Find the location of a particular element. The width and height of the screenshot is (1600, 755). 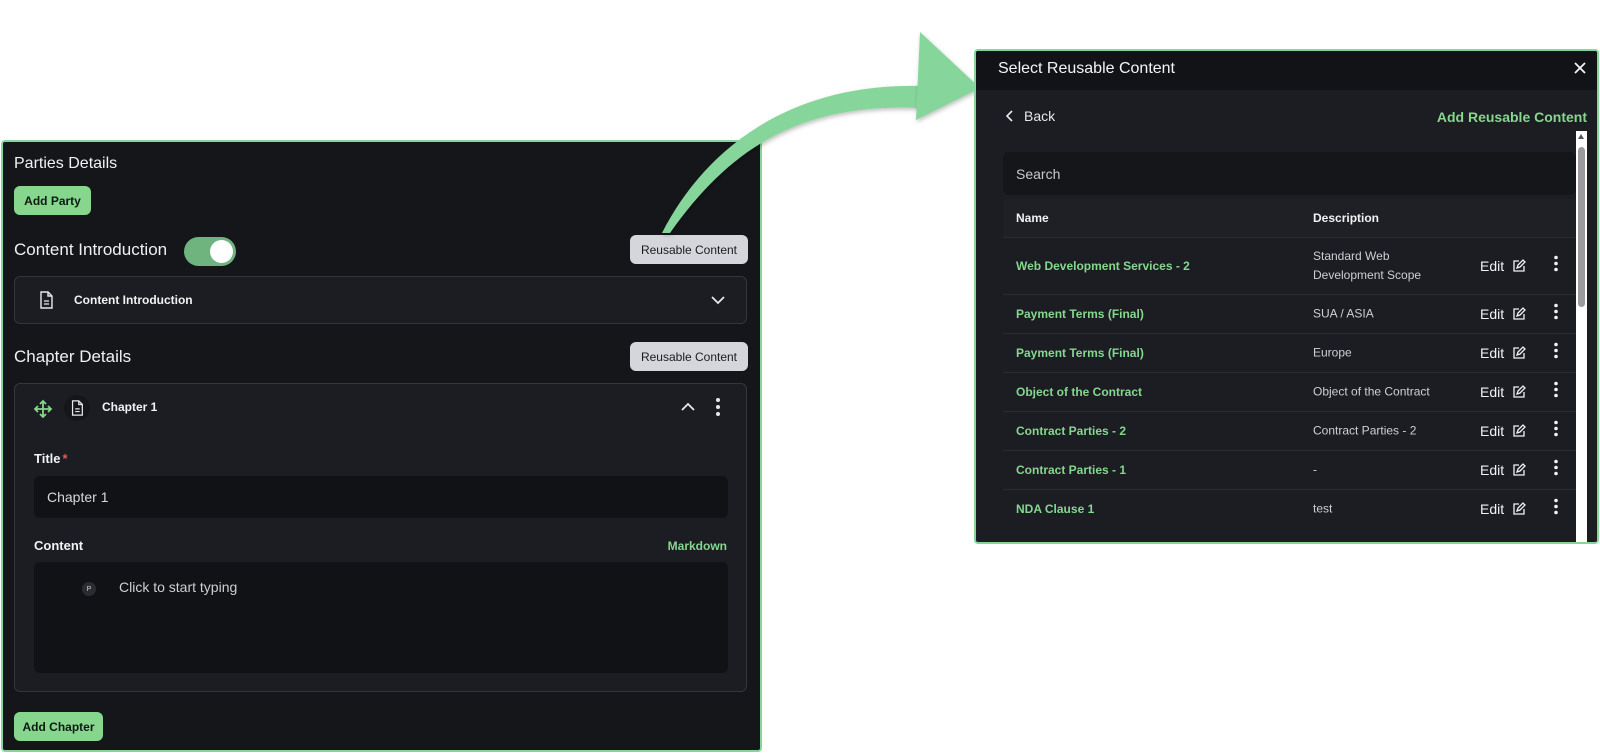

search-input is located at coordinates (1289, 173).